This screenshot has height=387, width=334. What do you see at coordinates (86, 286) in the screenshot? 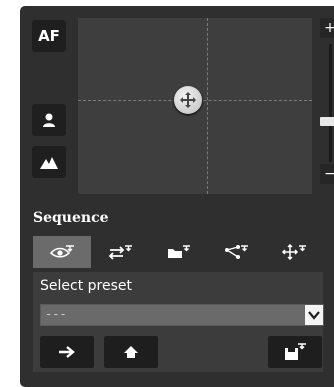
I see `select-preset-label: Select preset` at bounding box center [86, 286].